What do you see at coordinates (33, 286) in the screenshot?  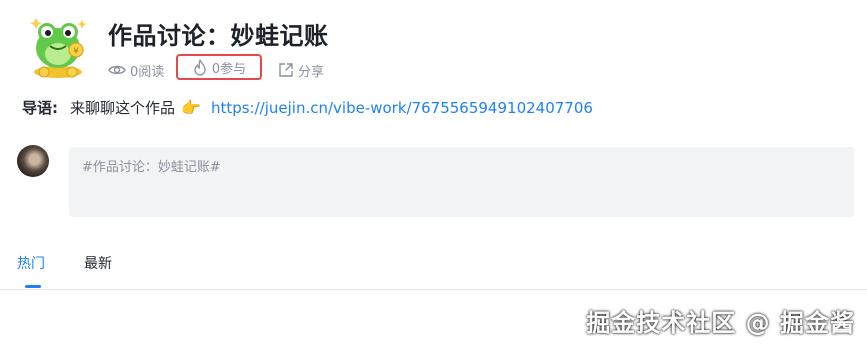 I see `active-tab-indicator` at bounding box center [33, 286].